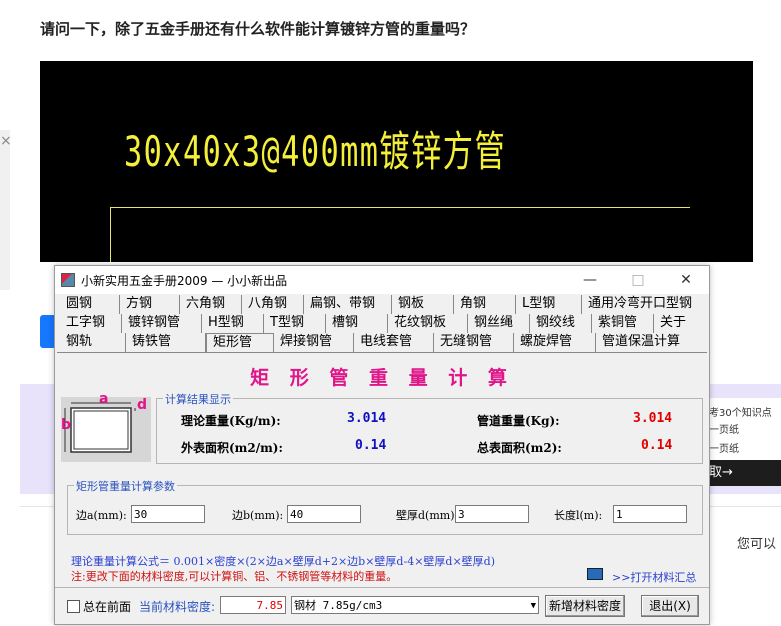  Describe the element at coordinates (686, 280) in the screenshot. I see `close-button: ✕` at that location.